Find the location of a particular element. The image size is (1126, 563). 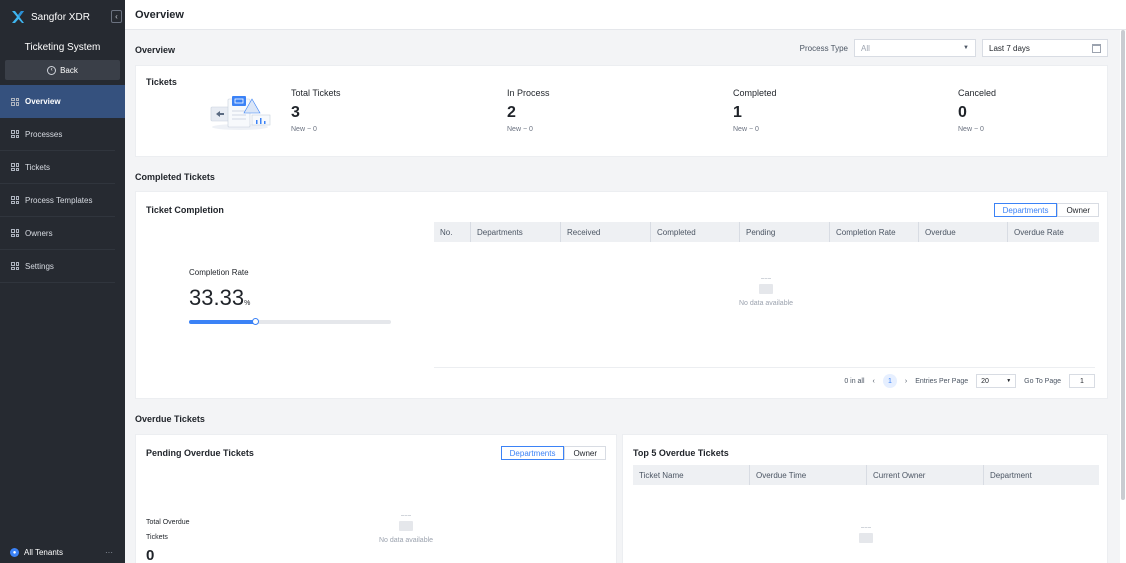

tenant-switcher: ● All Tenants ··· is located at coordinates (61, 552).